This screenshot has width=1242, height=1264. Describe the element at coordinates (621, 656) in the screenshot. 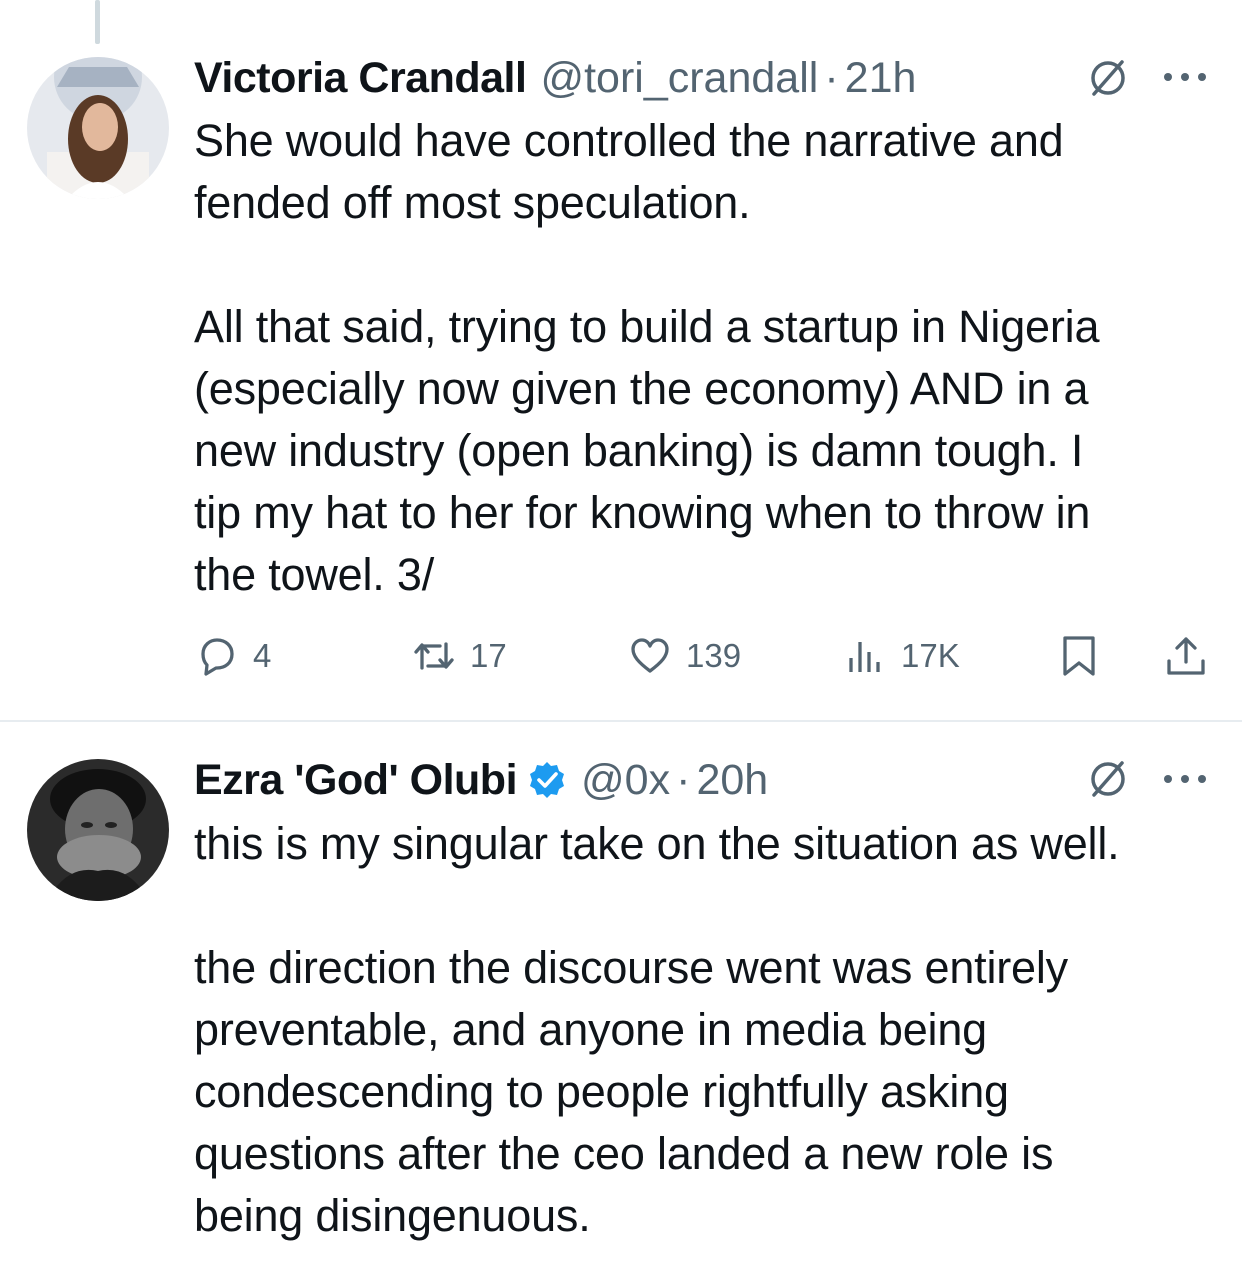

I see `tweet-actions: 4 17 139 17K` at that location.